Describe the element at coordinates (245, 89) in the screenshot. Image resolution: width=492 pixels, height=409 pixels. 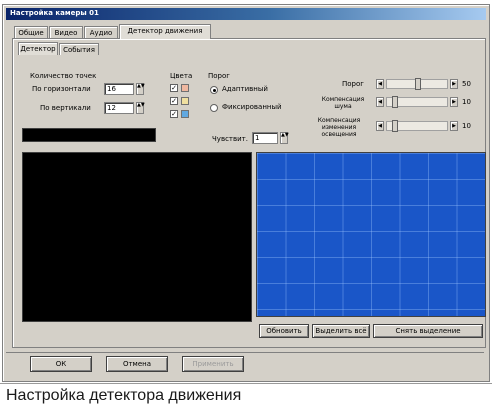
I see `mode-adaptive-label: Адаптивный` at that location.